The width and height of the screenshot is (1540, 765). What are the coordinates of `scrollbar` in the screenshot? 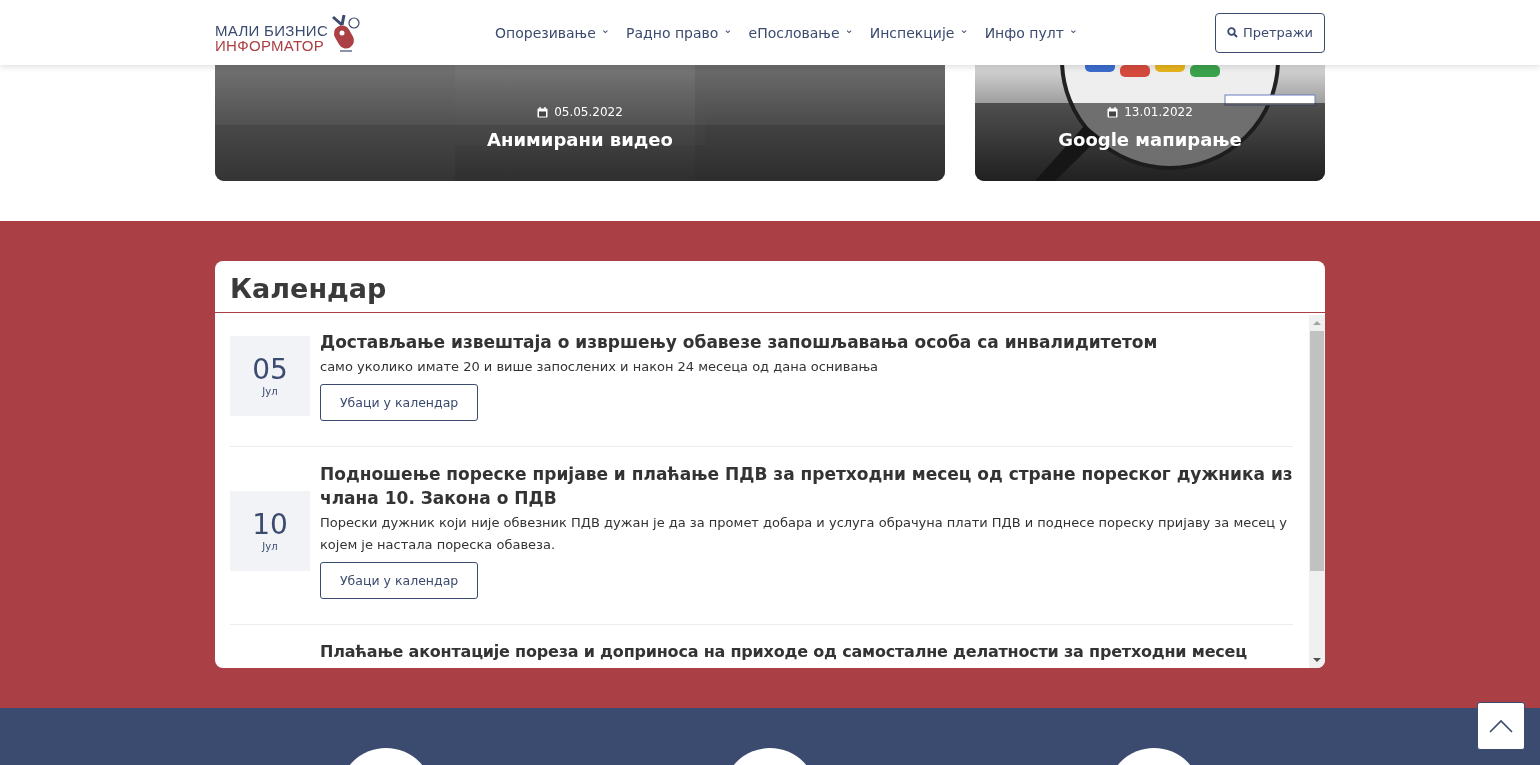 It's located at (1317, 491).